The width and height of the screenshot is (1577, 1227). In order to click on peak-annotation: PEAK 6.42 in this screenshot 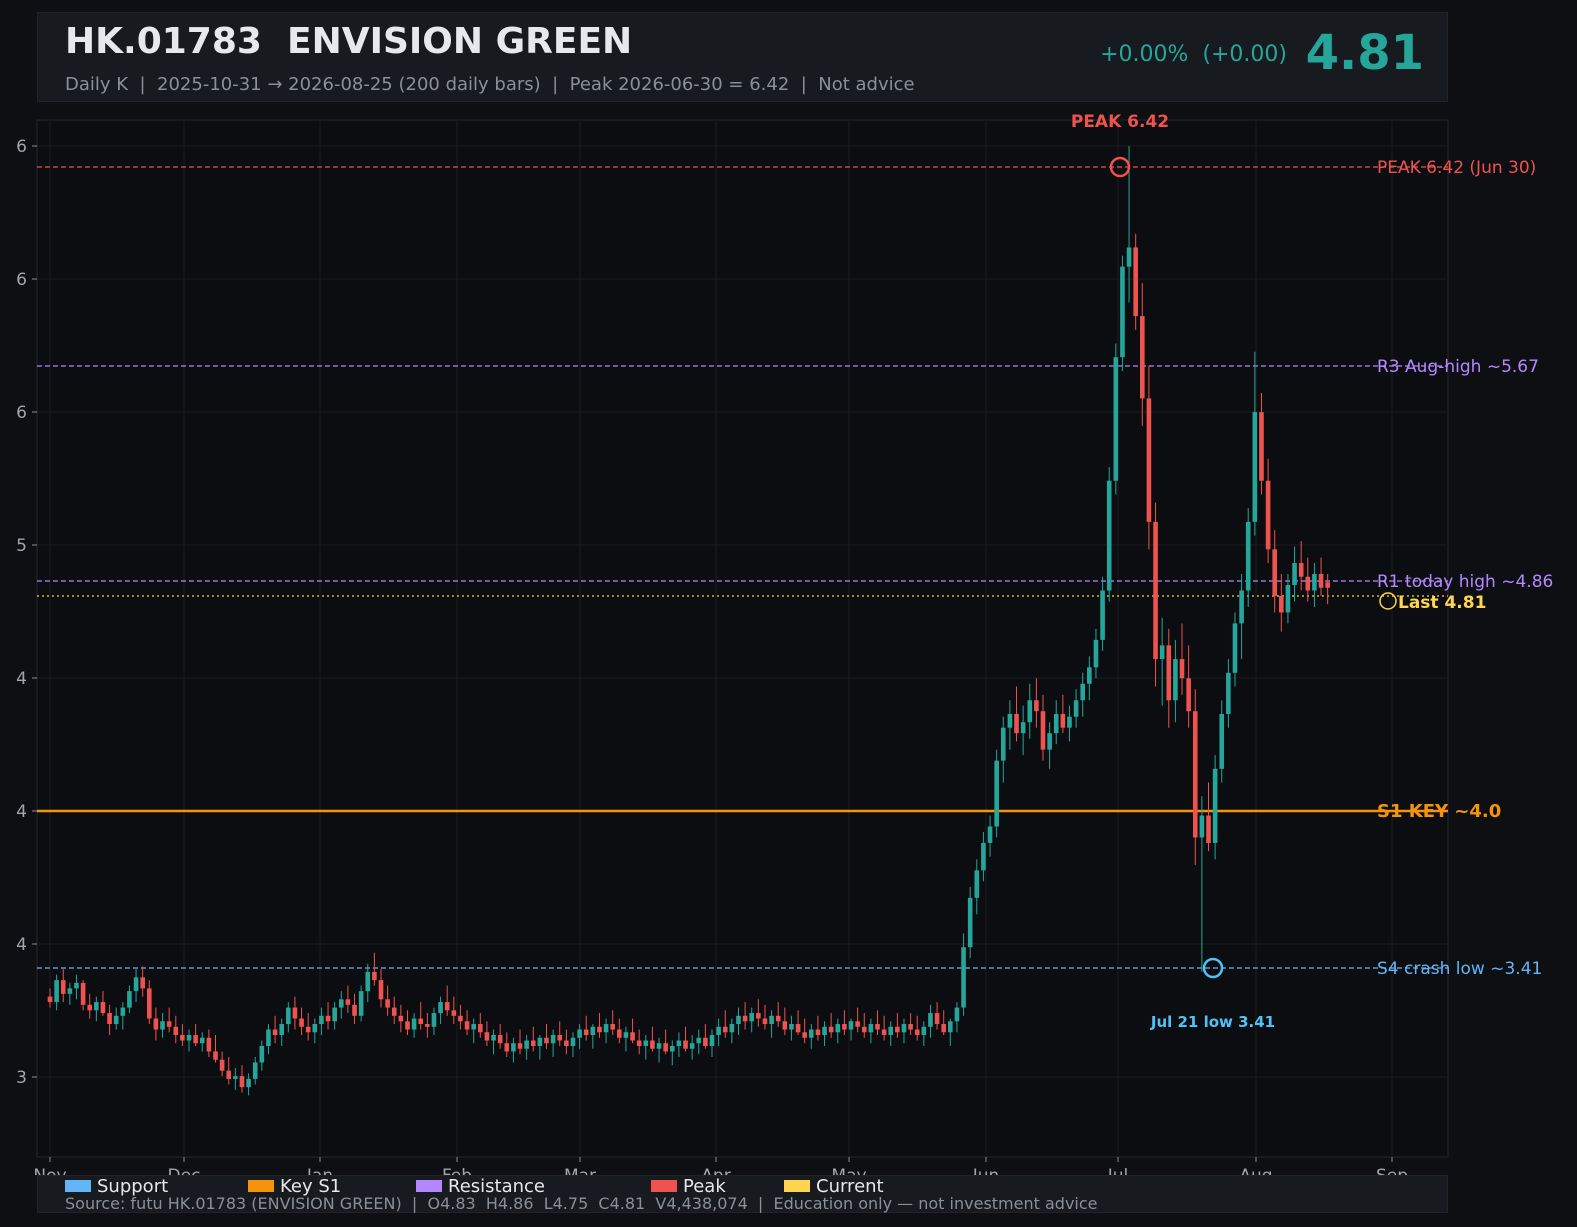, I will do `click(1120, 122)`.